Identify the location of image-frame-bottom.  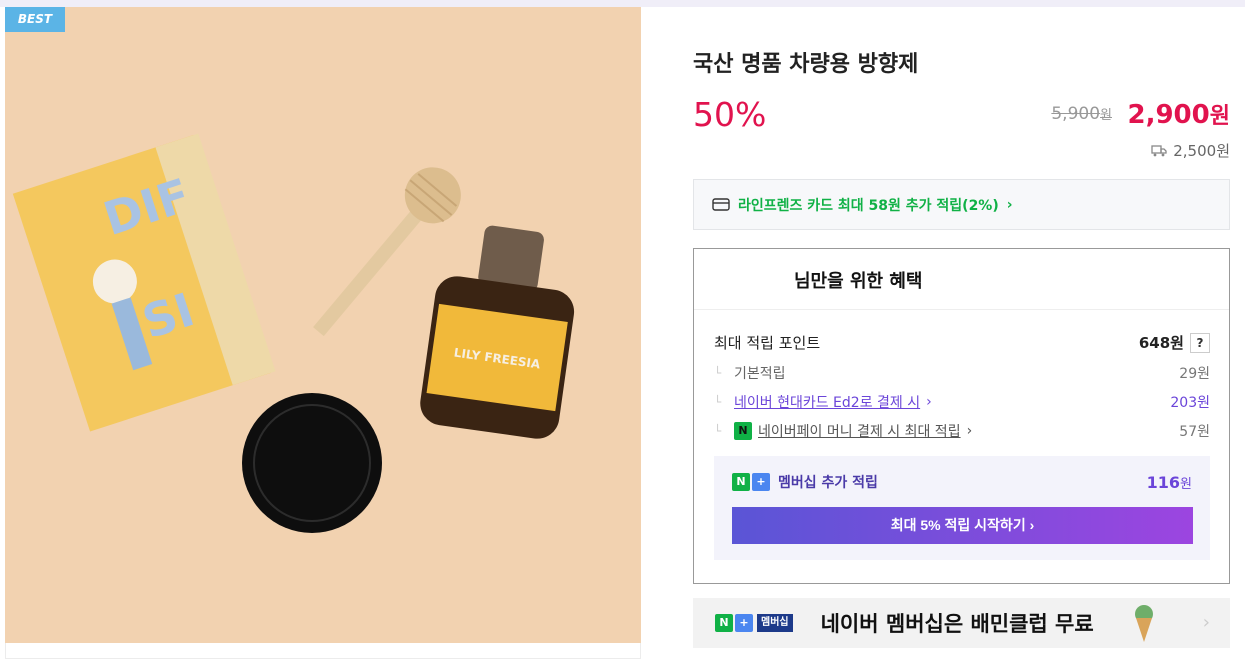
(323, 651).